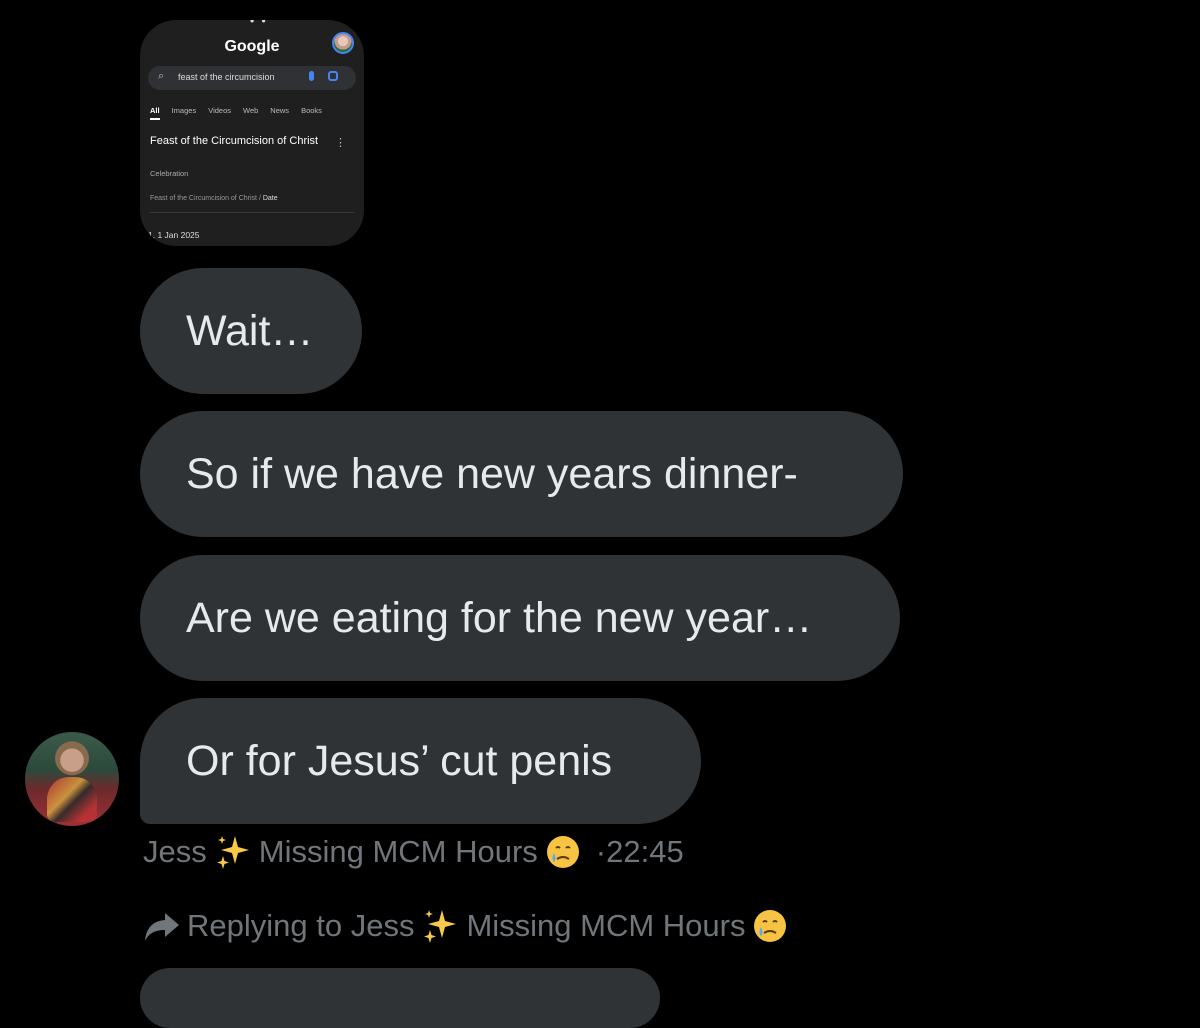 This screenshot has width=1200, height=1028. Describe the element at coordinates (521, 474) in the screenshot. I see `message-bubble: So if we have new years dinner-` at that location.